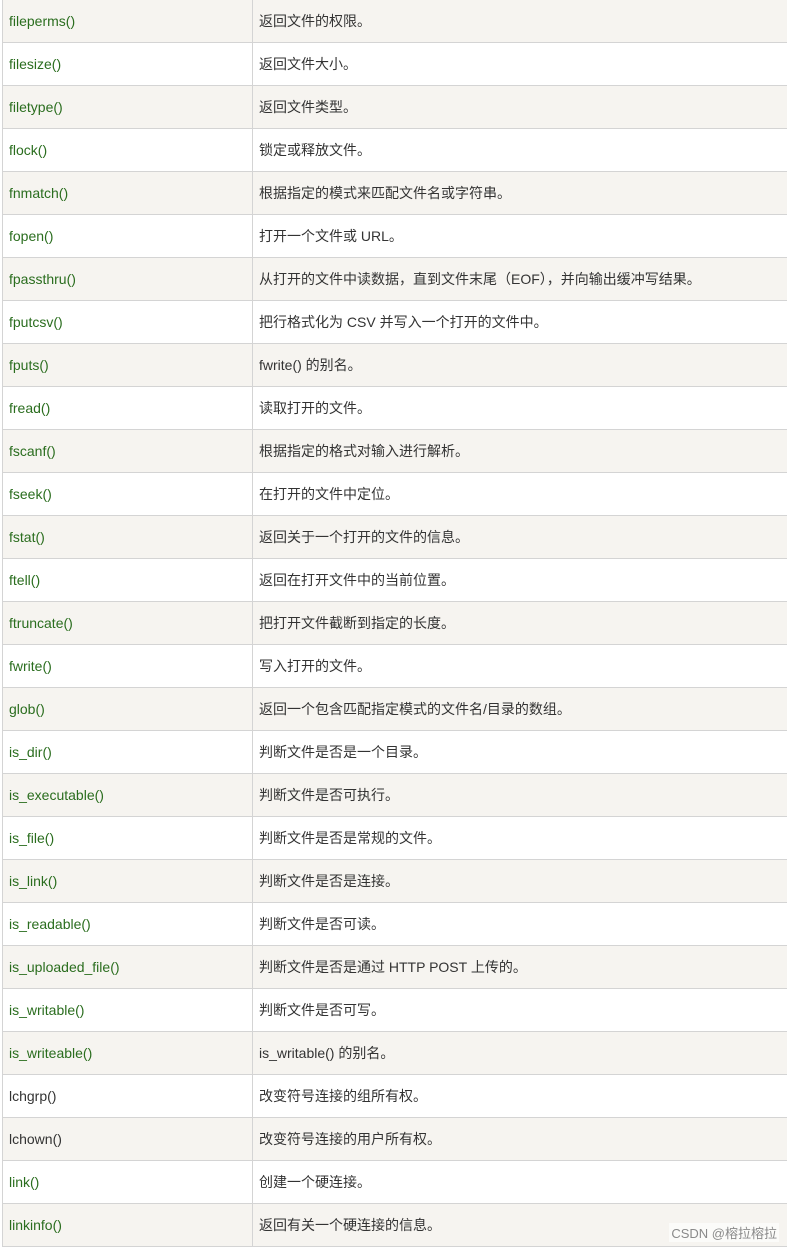 This screenshot has width=787, height=1248. What do you see at coordinates (35, 1225) in the screenshot?
I see `function-link: linkinfo()` at bounding box center [35, 1225].